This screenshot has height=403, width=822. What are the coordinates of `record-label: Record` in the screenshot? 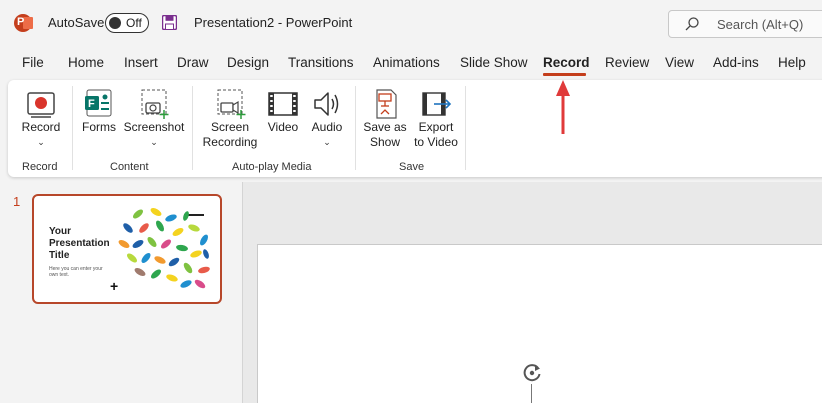 It's located at (41, 127).